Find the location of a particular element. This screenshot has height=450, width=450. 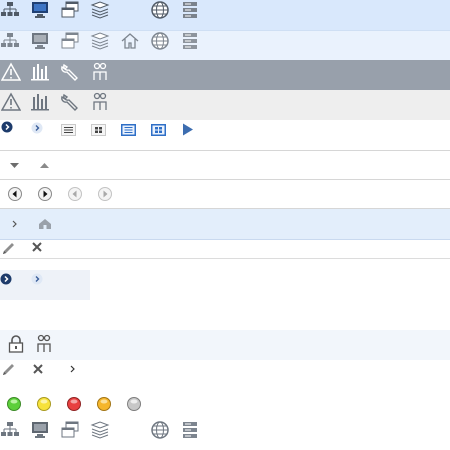

triangle-up-icon is located at coordinates (45, 165).